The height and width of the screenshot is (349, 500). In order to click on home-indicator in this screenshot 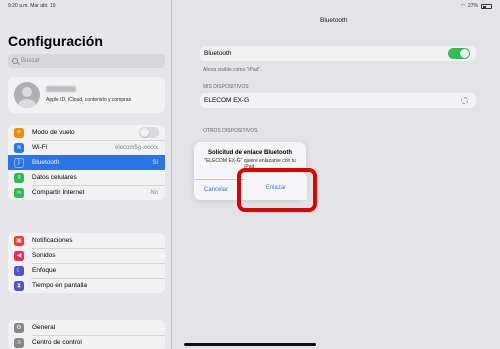, I will do `click(250, 344)`.